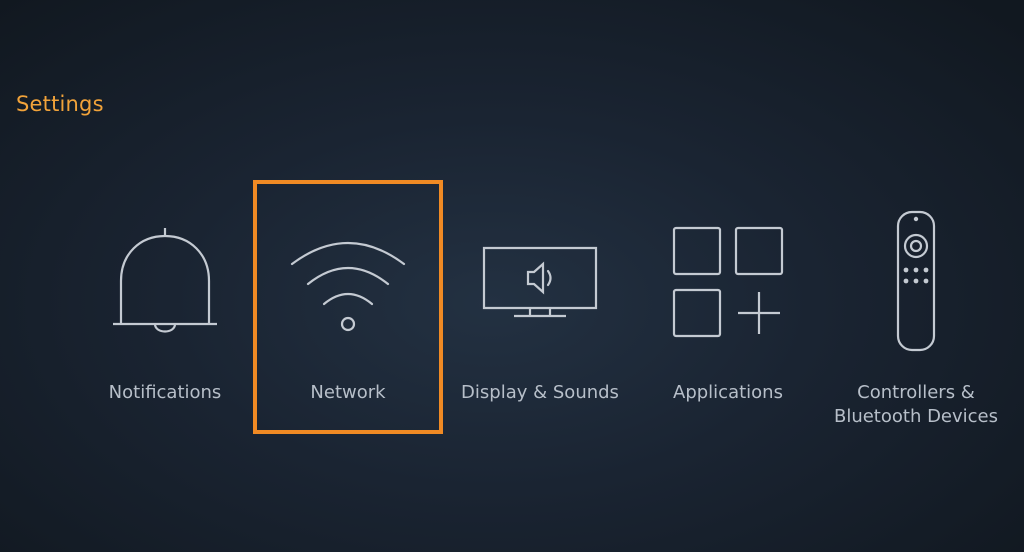  I want to click on bell-icon, so click(165, 280).